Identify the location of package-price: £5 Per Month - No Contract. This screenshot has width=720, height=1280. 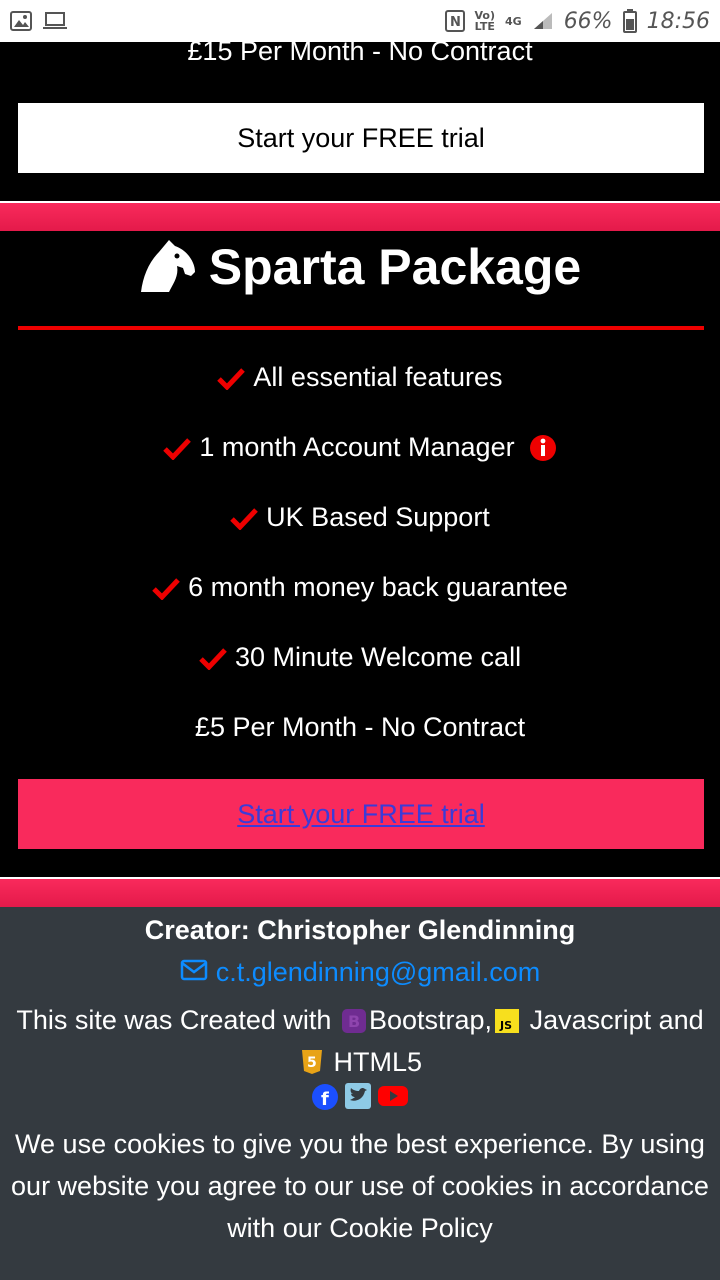
(360, 727).